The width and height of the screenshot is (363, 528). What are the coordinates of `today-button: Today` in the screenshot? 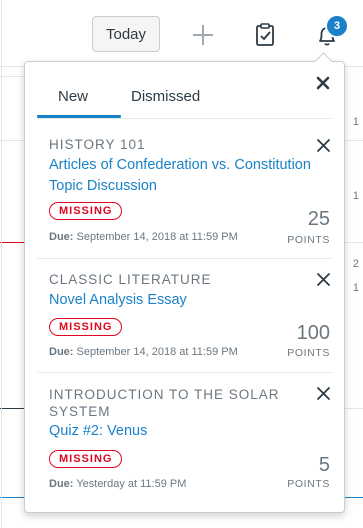 It's located at (126, 34).